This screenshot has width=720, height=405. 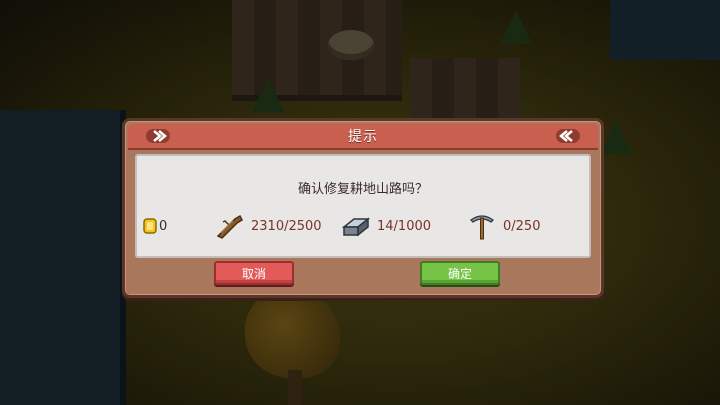 What do you see at coordinates (158, 136) in the screenshot?
I see `left-arrow-ornament-icon` at bounding box center [158, 136].